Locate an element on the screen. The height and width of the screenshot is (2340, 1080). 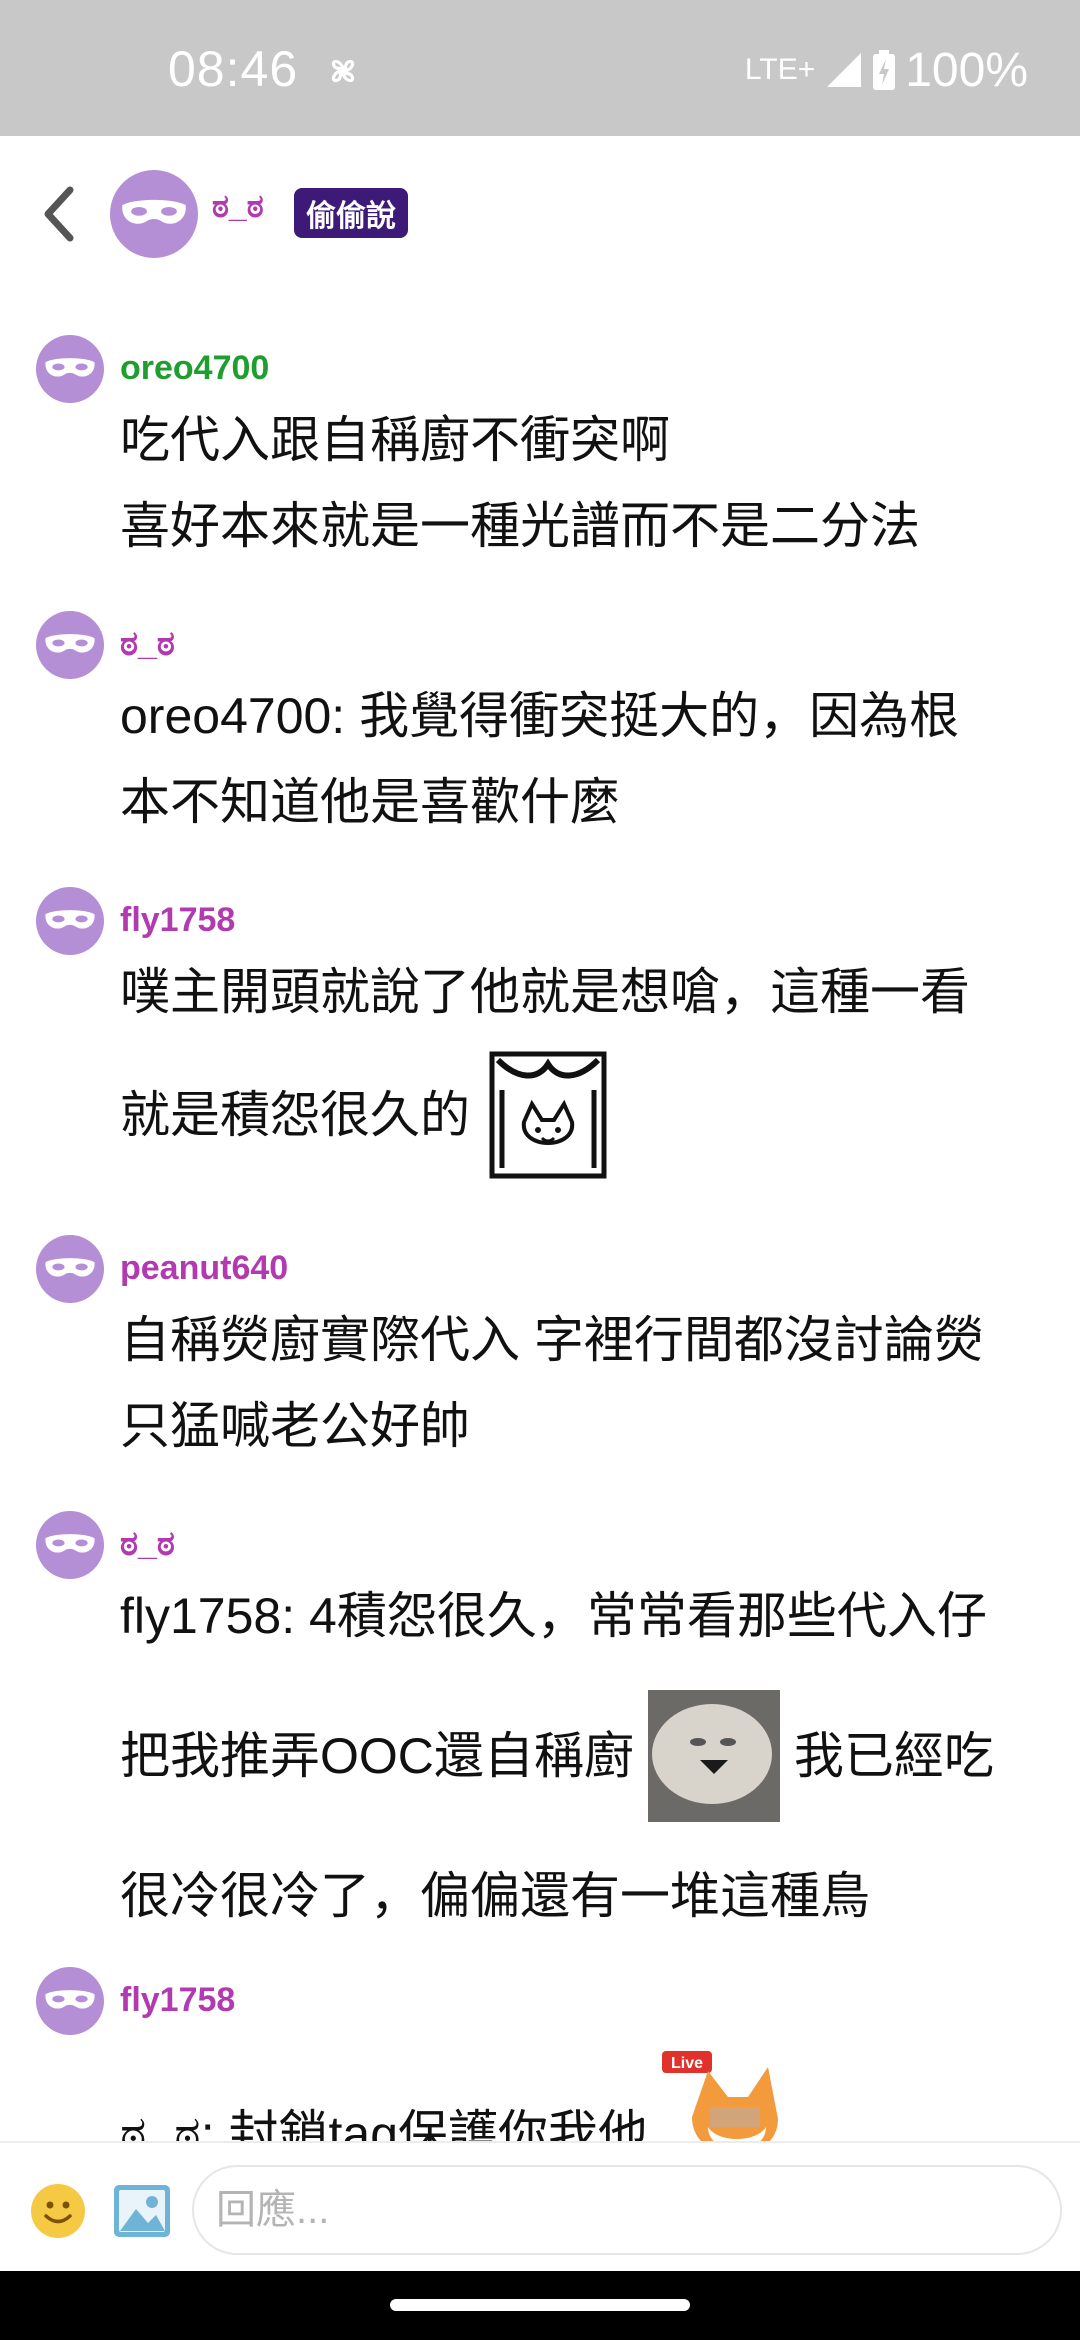
response-item: peanut640 自稱熒廚實際代入 字裡行間都沒討論熒 只猛喊老公好帥 is located at coordinates (540, 1355).